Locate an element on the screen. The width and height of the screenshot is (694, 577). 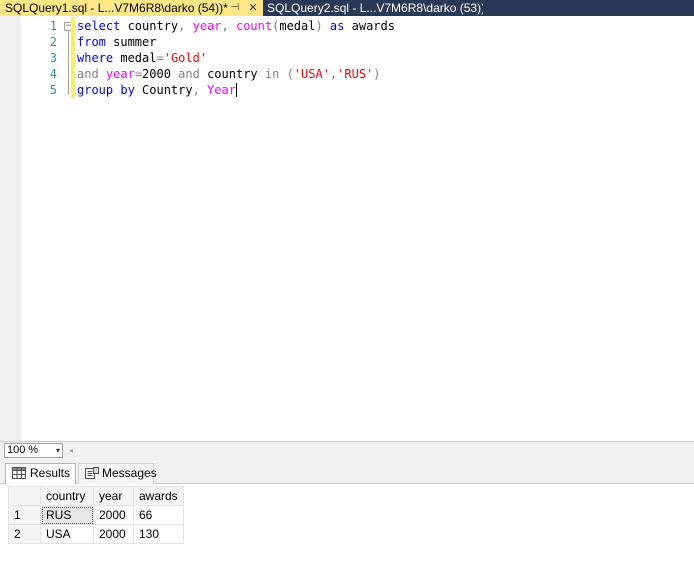
column-header-awards: awards is located at coordinates (158, 496).